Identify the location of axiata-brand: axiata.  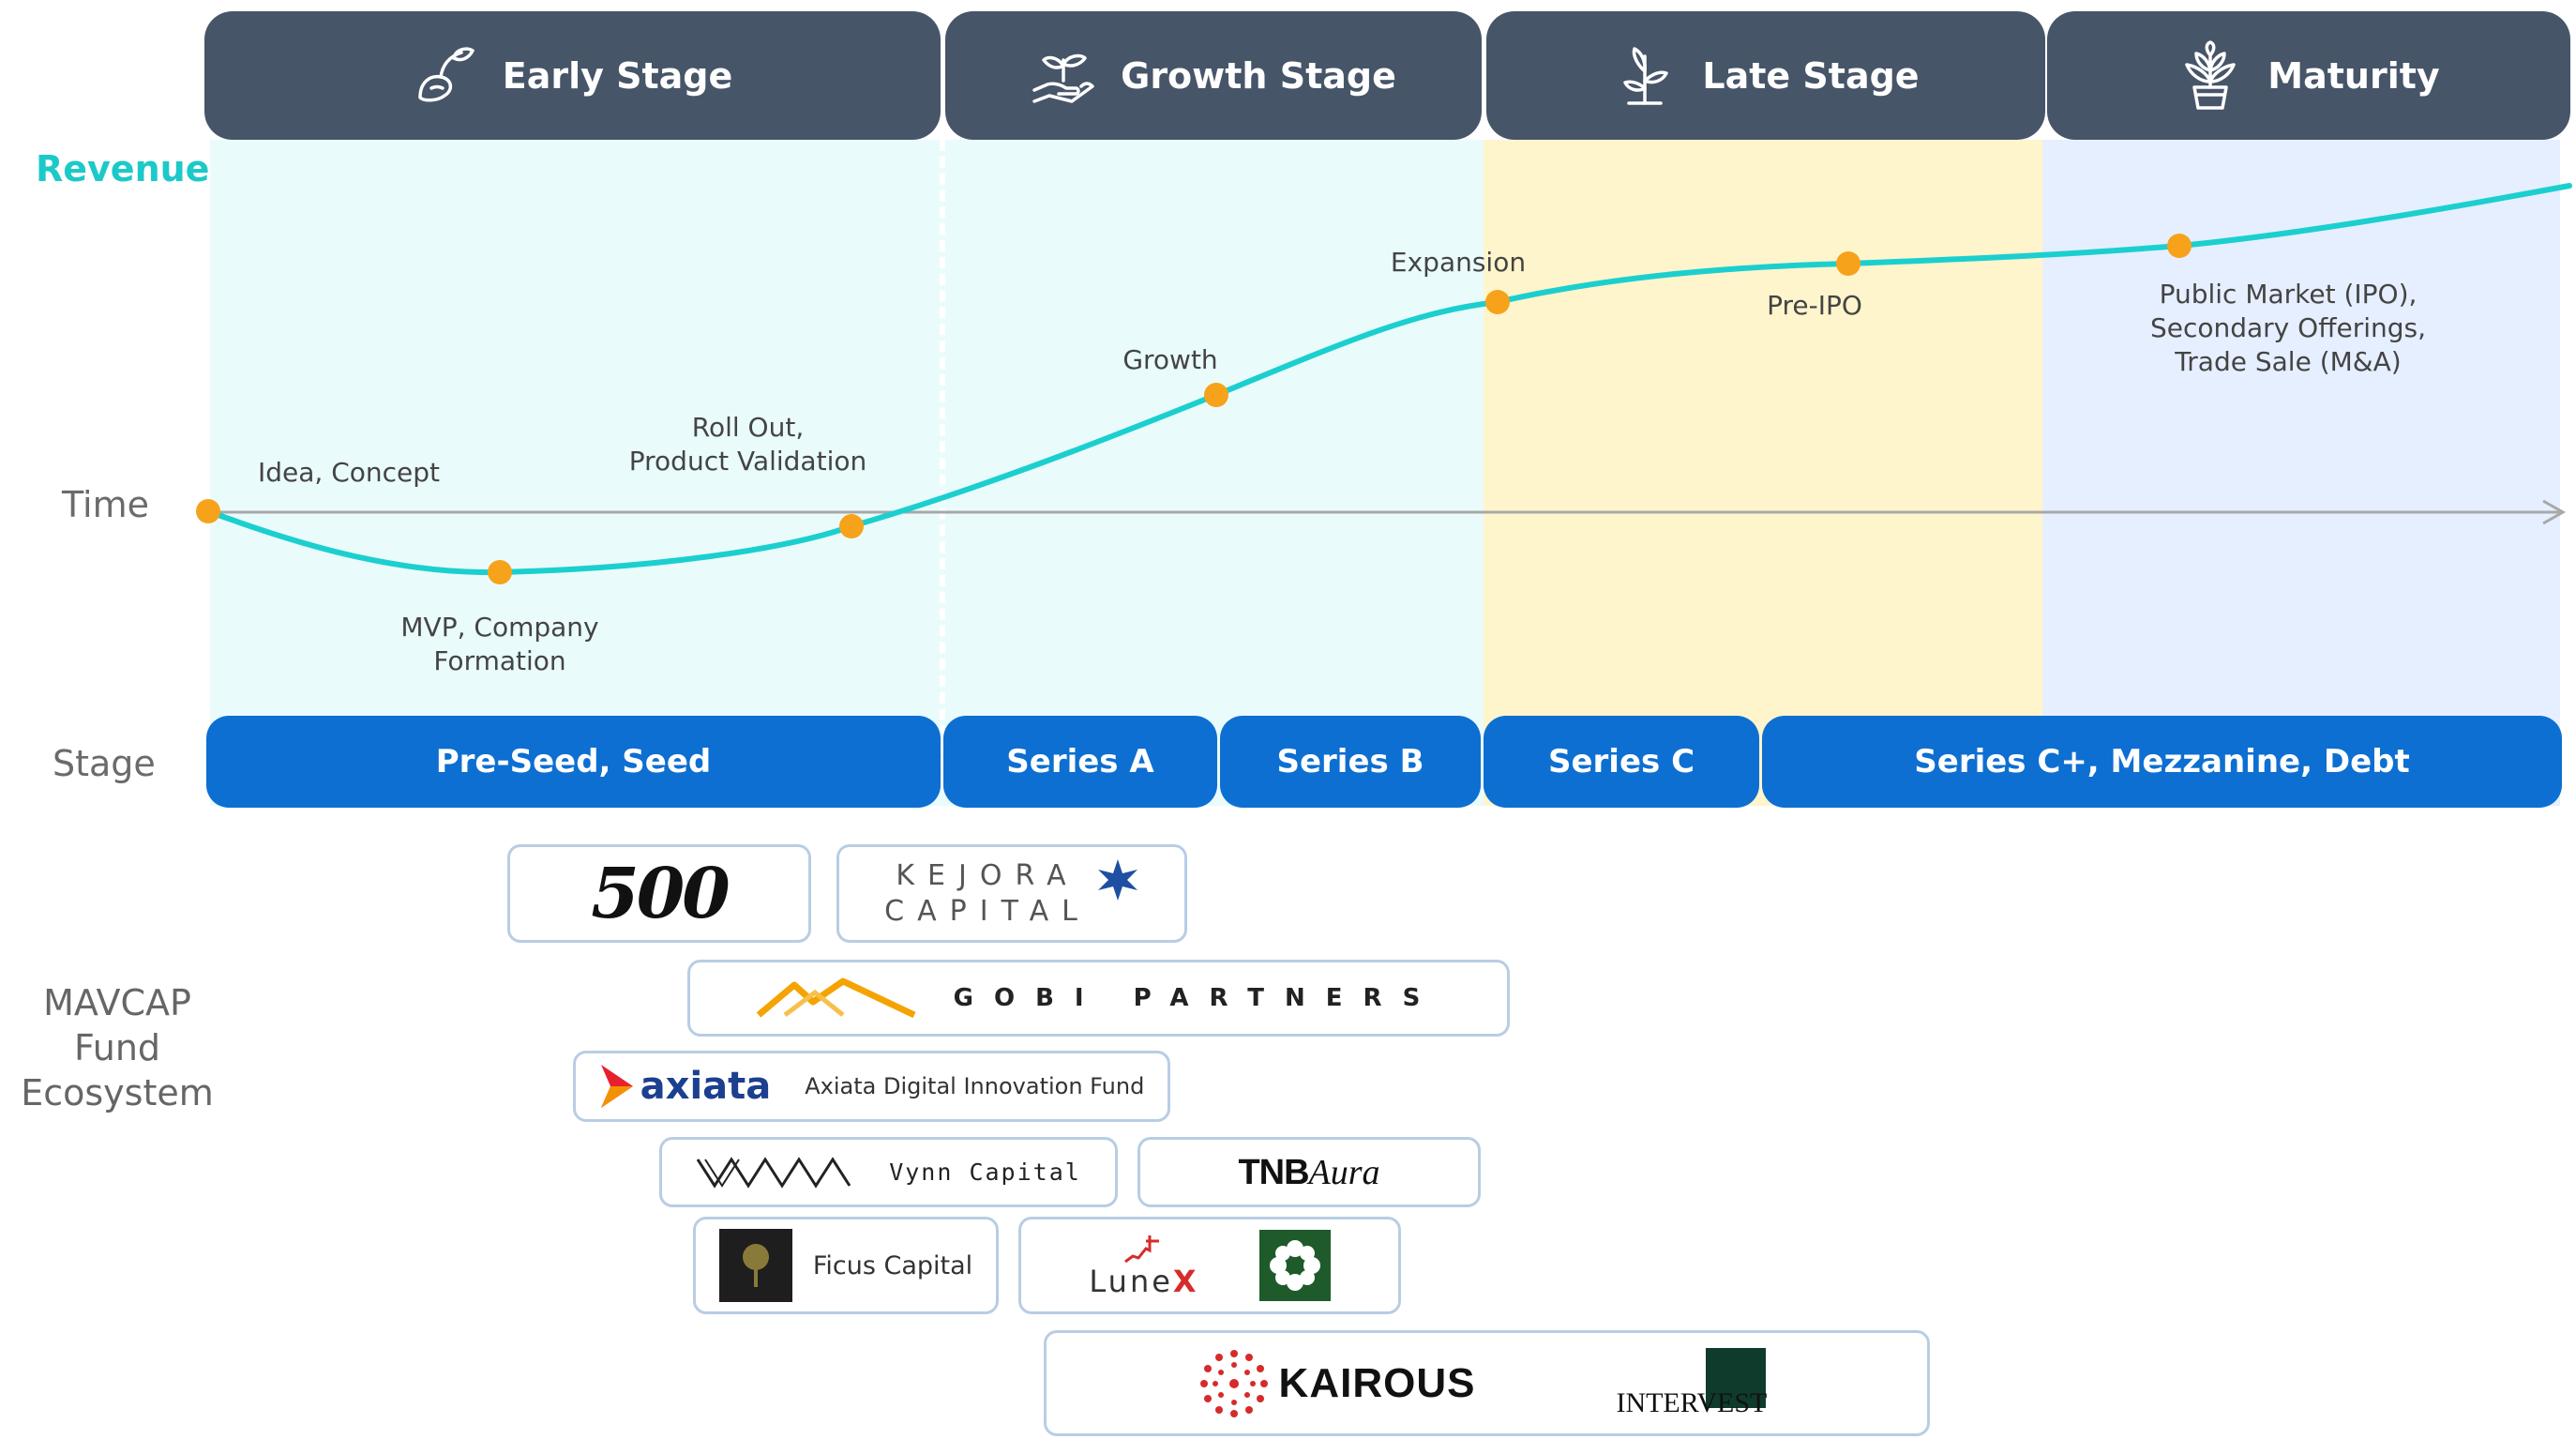
(685, 1087).